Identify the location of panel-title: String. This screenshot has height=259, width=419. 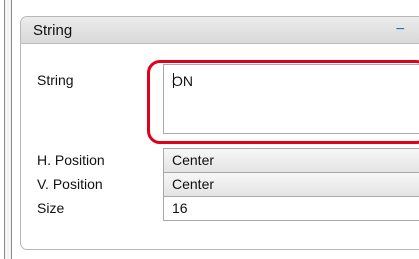
(53, 30).